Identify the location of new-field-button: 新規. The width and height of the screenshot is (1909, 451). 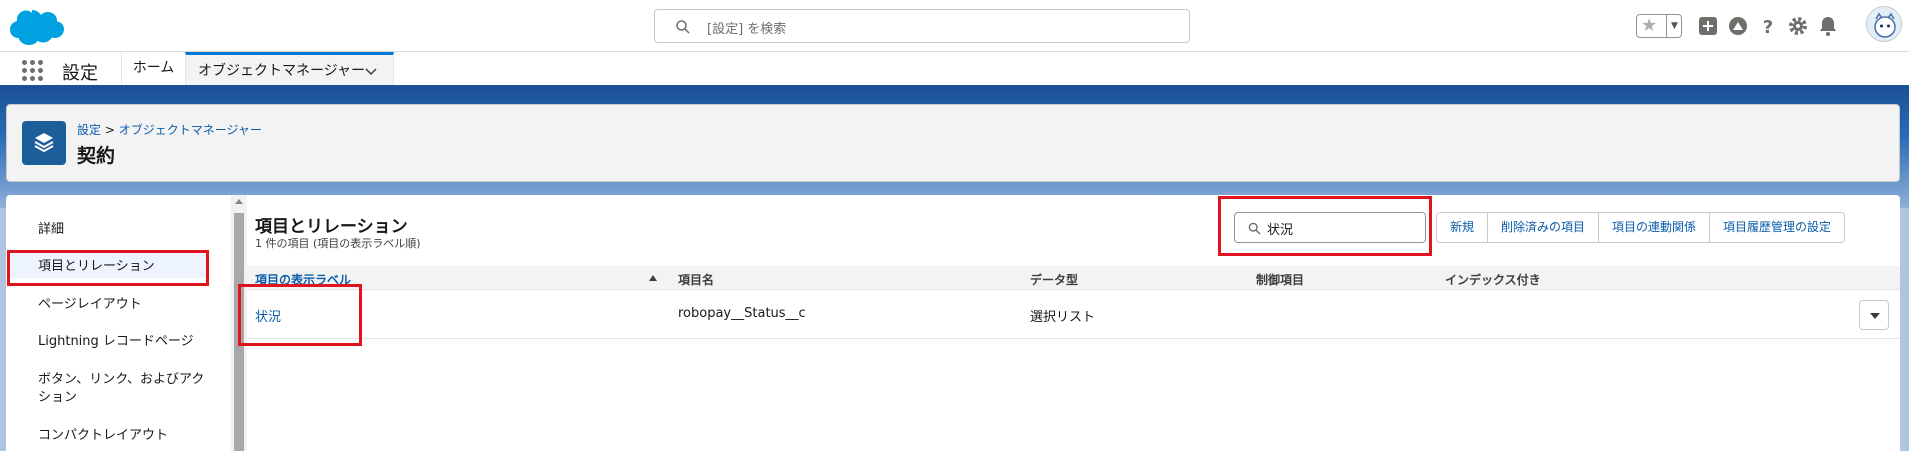
(1462, 227).